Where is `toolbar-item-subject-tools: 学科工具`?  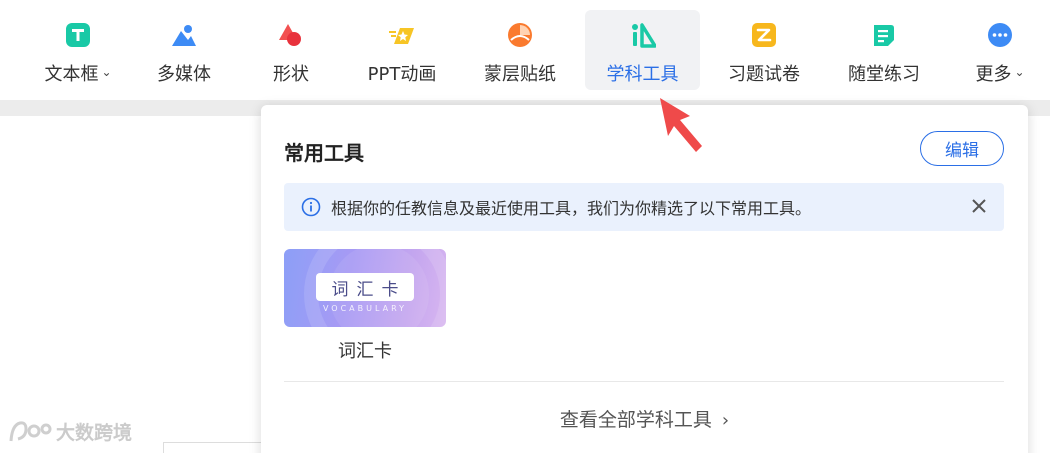
toolbar-item-subject-tools: 学科工具 is located at coordinates (642, 50).